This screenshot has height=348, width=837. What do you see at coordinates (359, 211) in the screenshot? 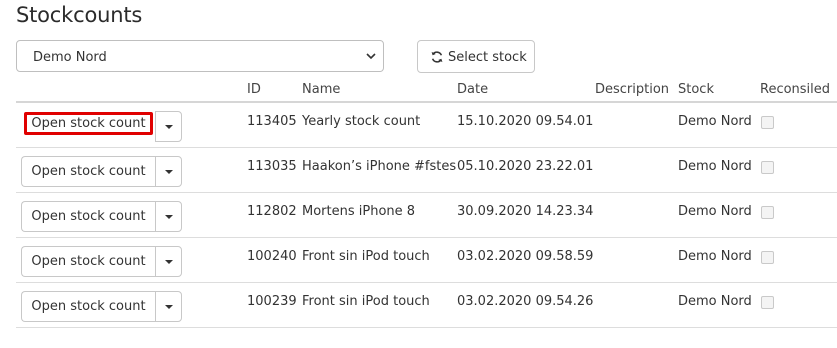
I see `cell-name: Mortens iPhone 8` at bounding box center [359, 211].